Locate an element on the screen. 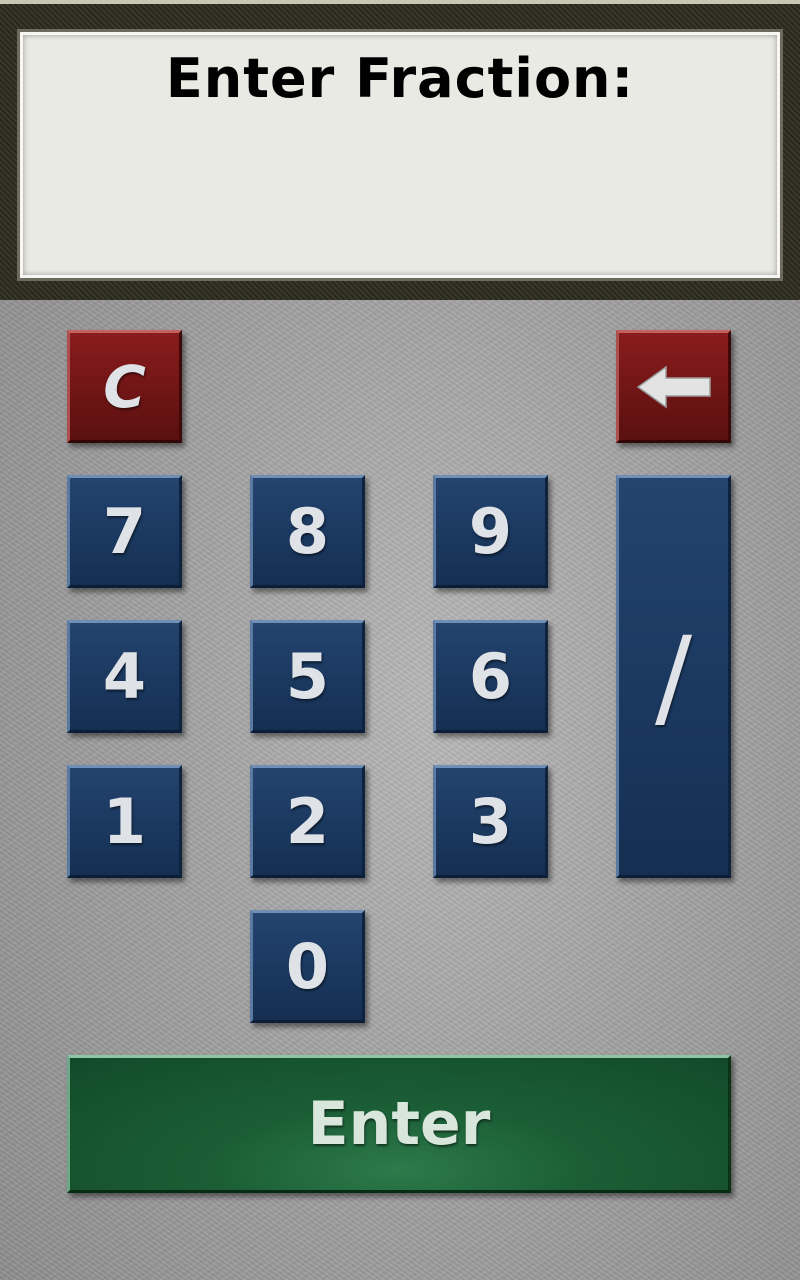 The height and width of the screenshot is (1280, 800). digit-1-label: 1 is located at coordinates (124, 821).